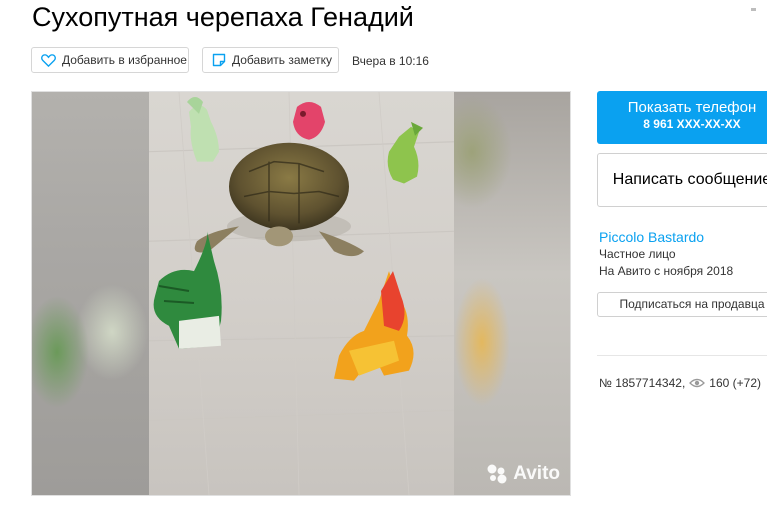 The height and width of the screenshot is (511, 767). I want to click on add-note-button: Добавить заметку, so click(270, 60).